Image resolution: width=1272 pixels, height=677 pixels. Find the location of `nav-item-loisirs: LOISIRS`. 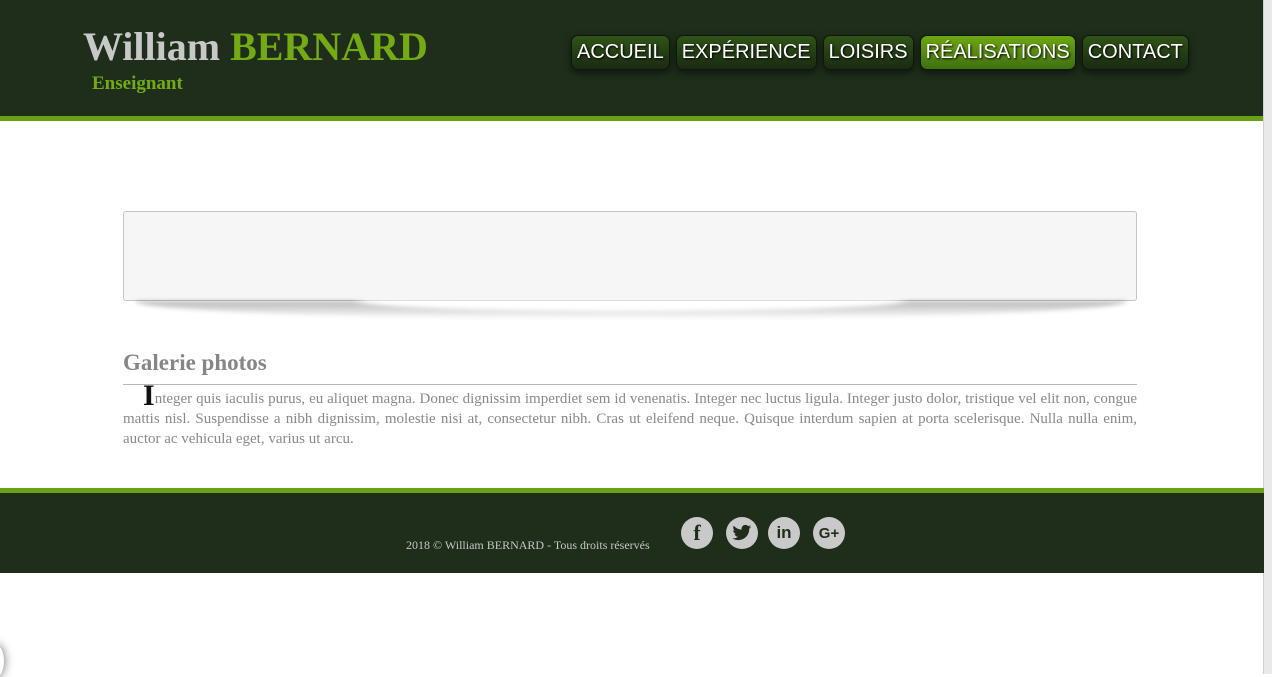

nav-item-loisirs: LOISIRS is located at coordinates (868, 52).